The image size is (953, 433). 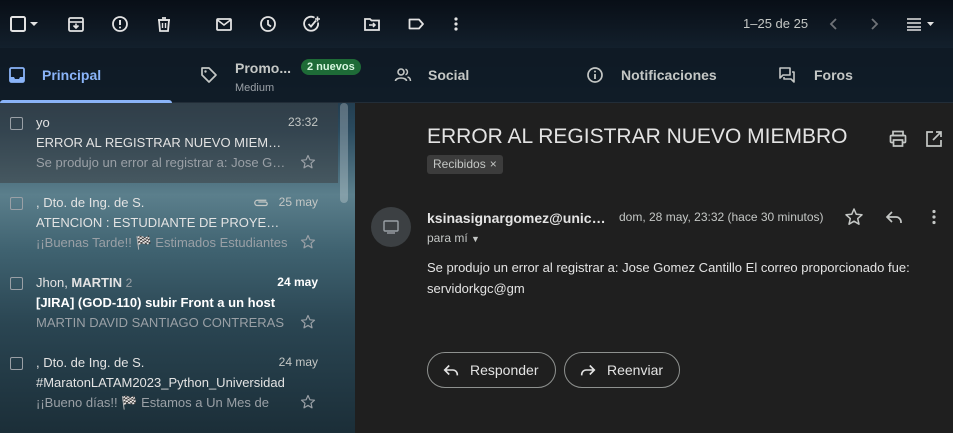 I want to click on reply-button: Responder, so click(x=491, y=370).